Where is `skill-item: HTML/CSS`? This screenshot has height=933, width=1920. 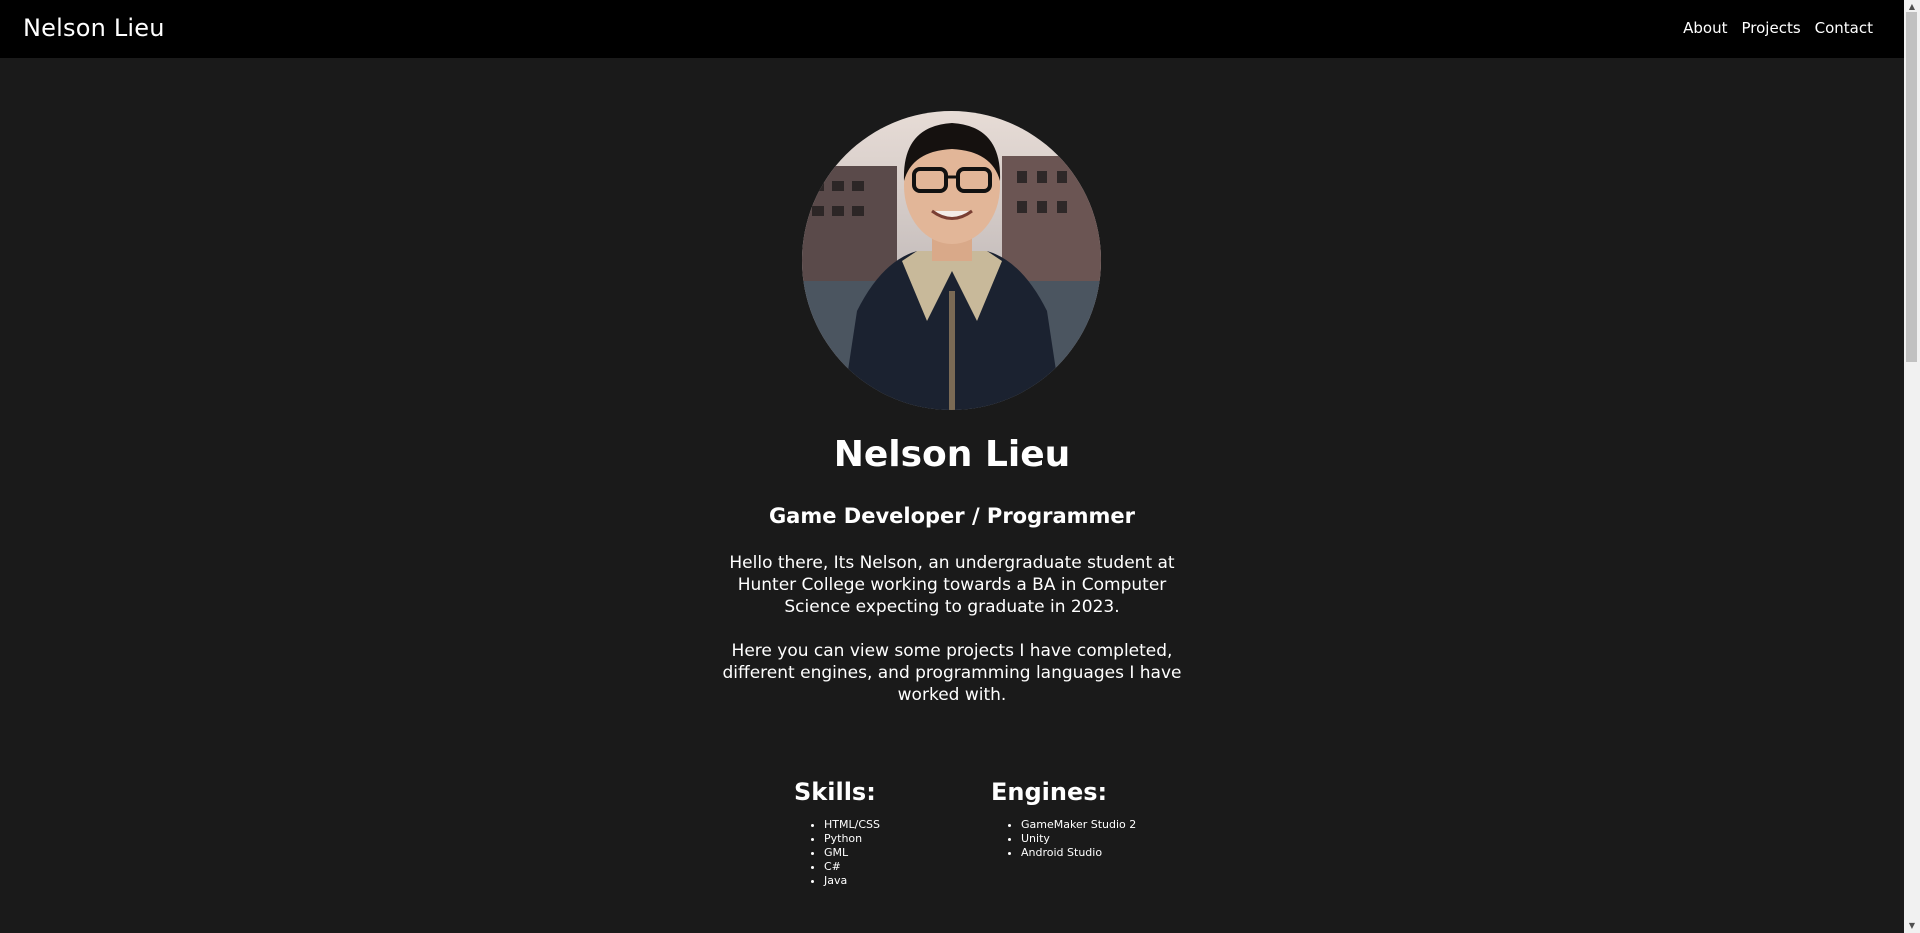
skill-item: HTML/CSS is located at coordinates (852, 825).